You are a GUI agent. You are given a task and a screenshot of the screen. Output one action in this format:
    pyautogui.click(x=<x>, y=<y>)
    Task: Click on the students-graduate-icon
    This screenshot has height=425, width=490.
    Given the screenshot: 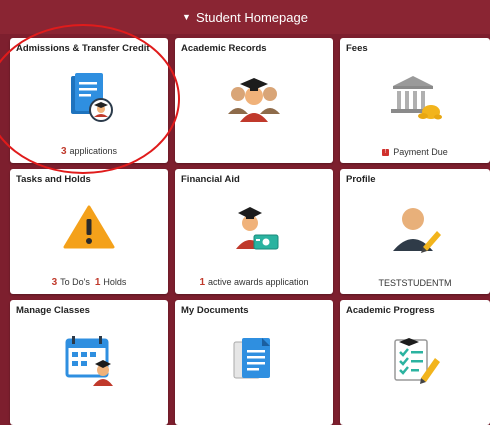 What is the action you would take?
    pyautogui.click(x=254, y=100)
    